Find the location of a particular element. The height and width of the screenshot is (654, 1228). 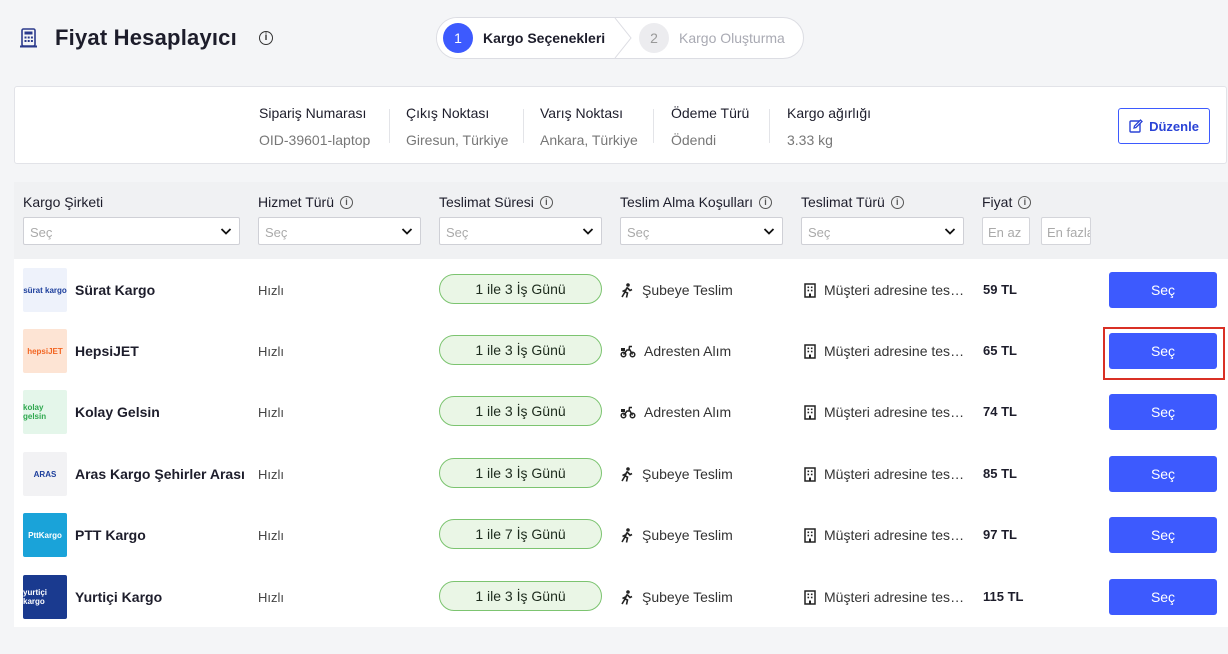

carrier-logo: kolay gelsin is located at coordinates (45, 412).